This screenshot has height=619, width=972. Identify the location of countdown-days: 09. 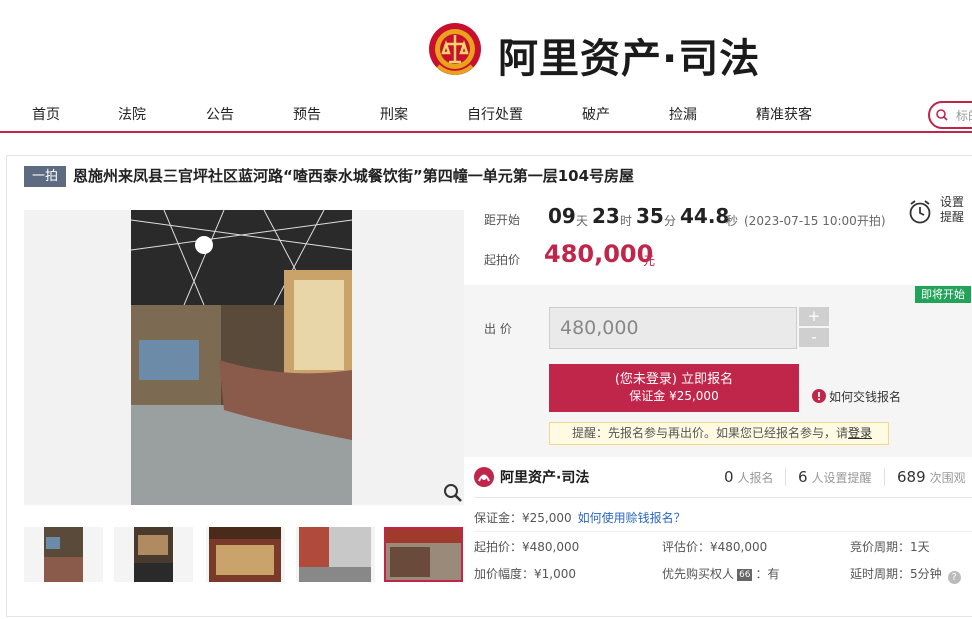
(562, 216).